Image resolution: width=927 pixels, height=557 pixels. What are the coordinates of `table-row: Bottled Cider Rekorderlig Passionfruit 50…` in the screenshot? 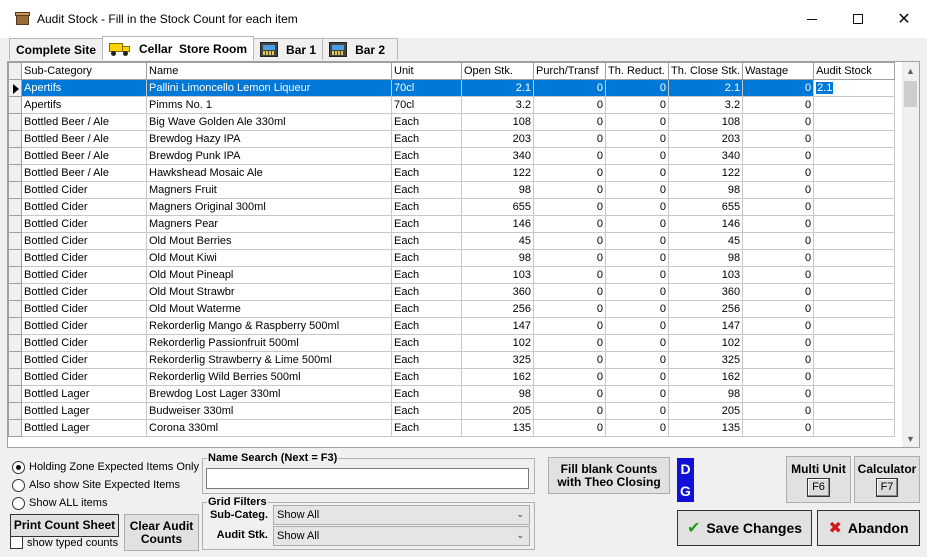 It's located at (452, 343).